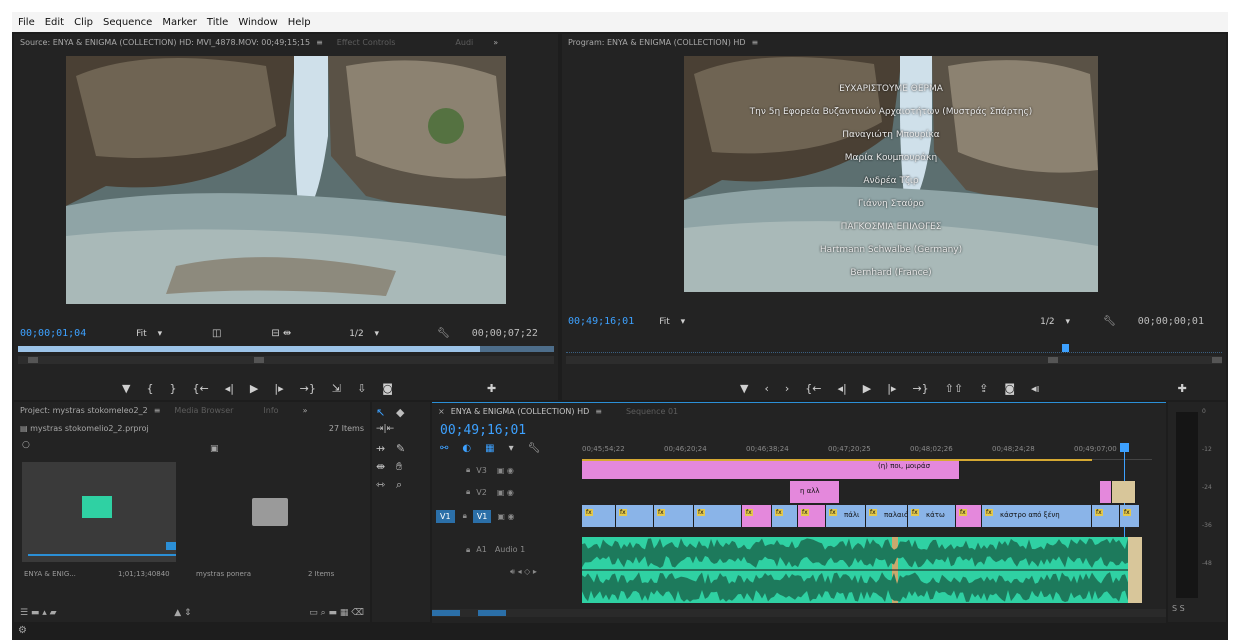  Describe the element at coordinates (1106, 492) in the screenshot. I see `title-clip` at that location.